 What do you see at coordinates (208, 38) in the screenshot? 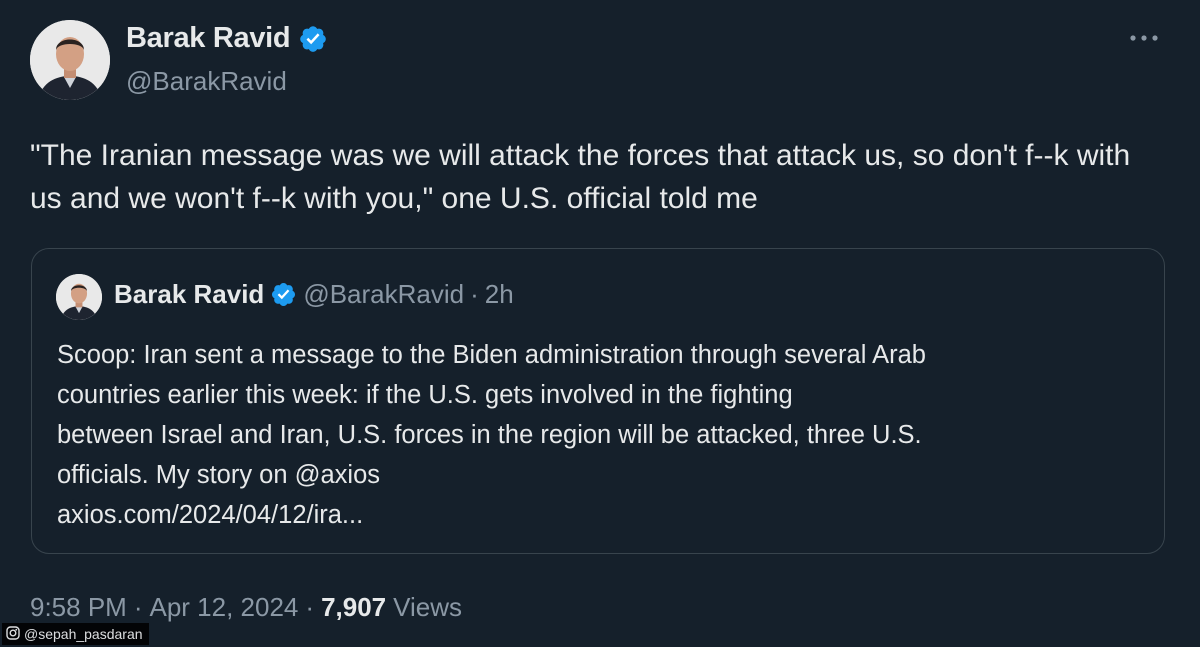
I see `author-display-name: Barak Ravid` at bounding box center [208, 38].